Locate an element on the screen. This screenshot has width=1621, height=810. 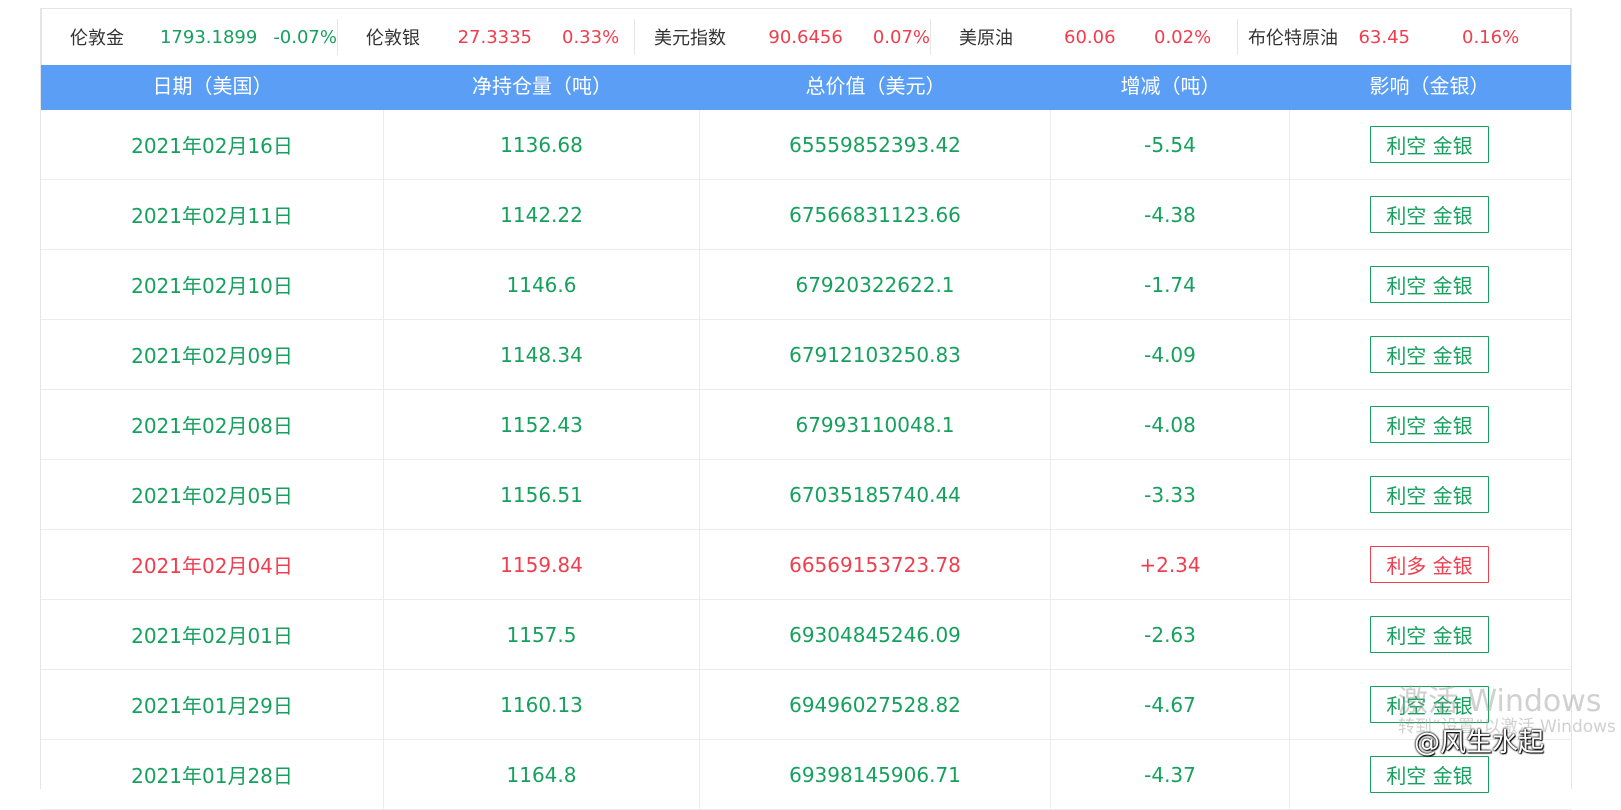
table-header: 日期（美国） 净持仓量（吨） 总价值（美元） 增减（吨） 影响（金银） is located at coordinates (806, 87).